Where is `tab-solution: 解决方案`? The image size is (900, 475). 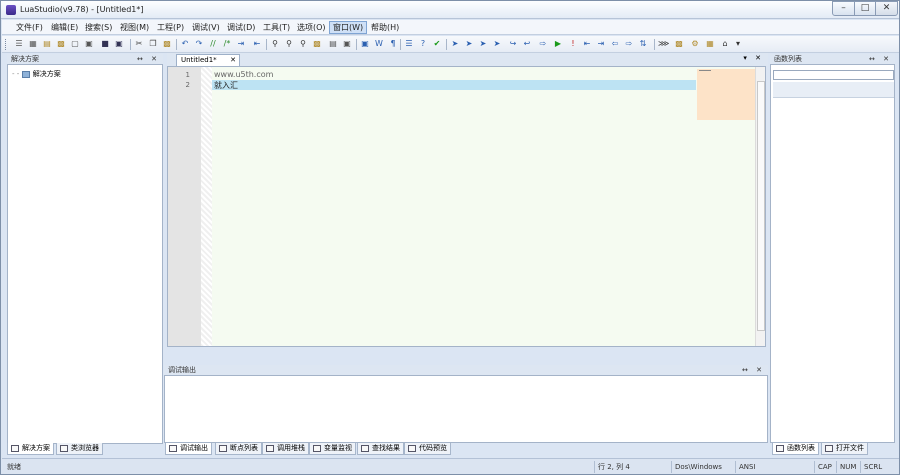
tab-solution: 解决方案 is located at coordinates (30, 449).